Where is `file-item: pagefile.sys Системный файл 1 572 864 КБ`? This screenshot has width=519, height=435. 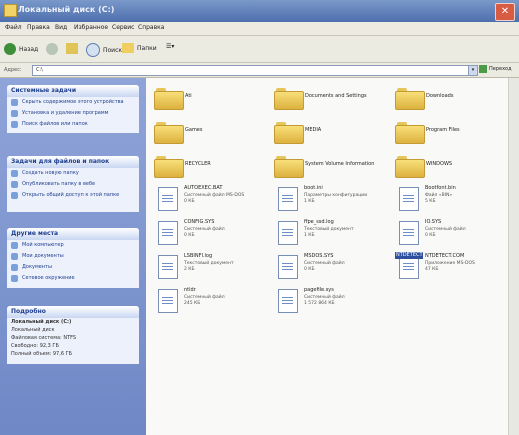 file-item: pagefile.sys Системный файл 1 572 864 КБ is located at coordinates (330, 303).